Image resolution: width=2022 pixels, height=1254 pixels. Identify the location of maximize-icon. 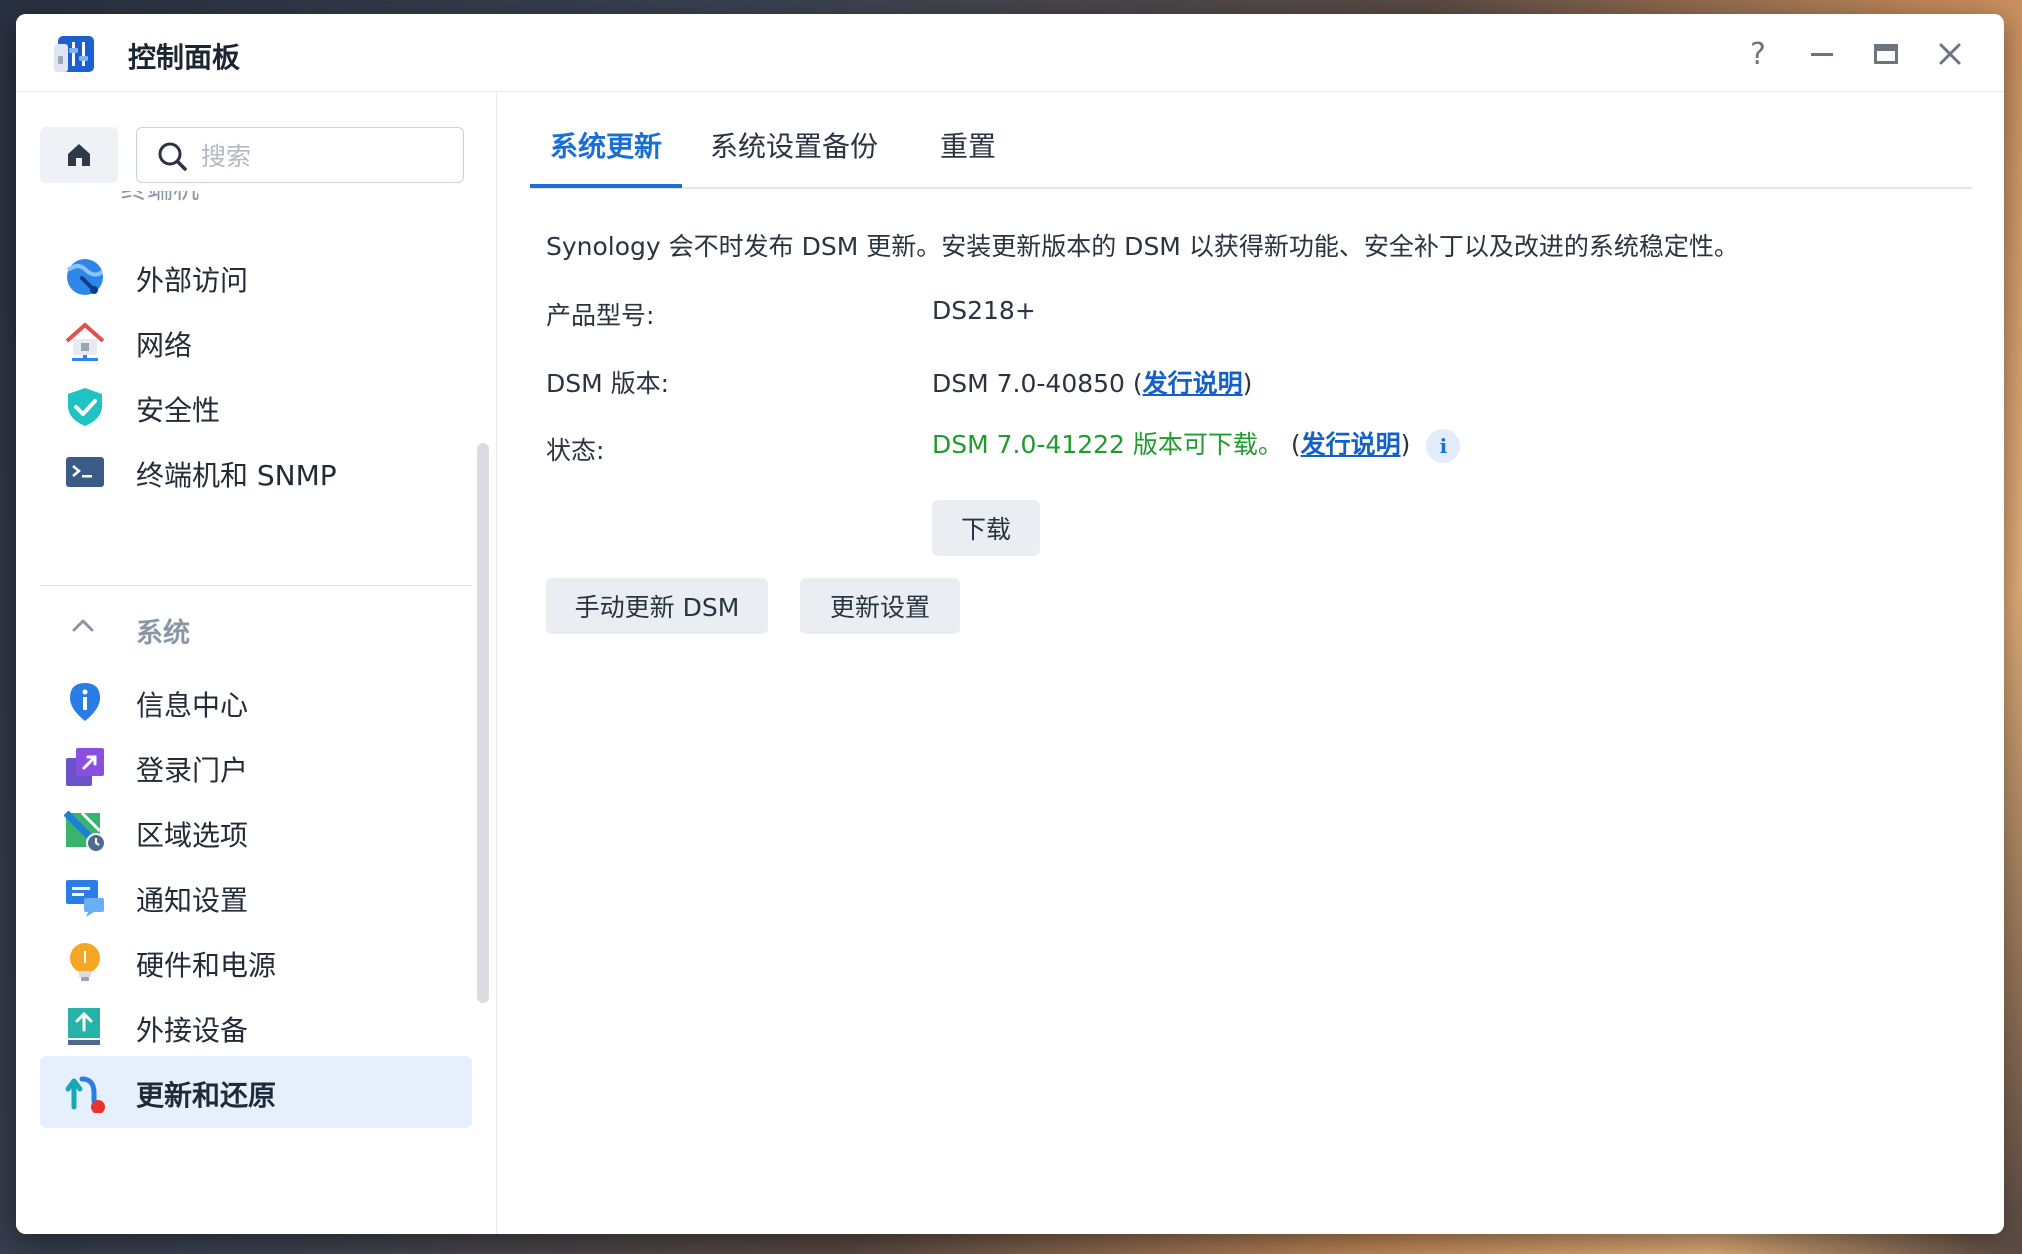
(1886, 54).